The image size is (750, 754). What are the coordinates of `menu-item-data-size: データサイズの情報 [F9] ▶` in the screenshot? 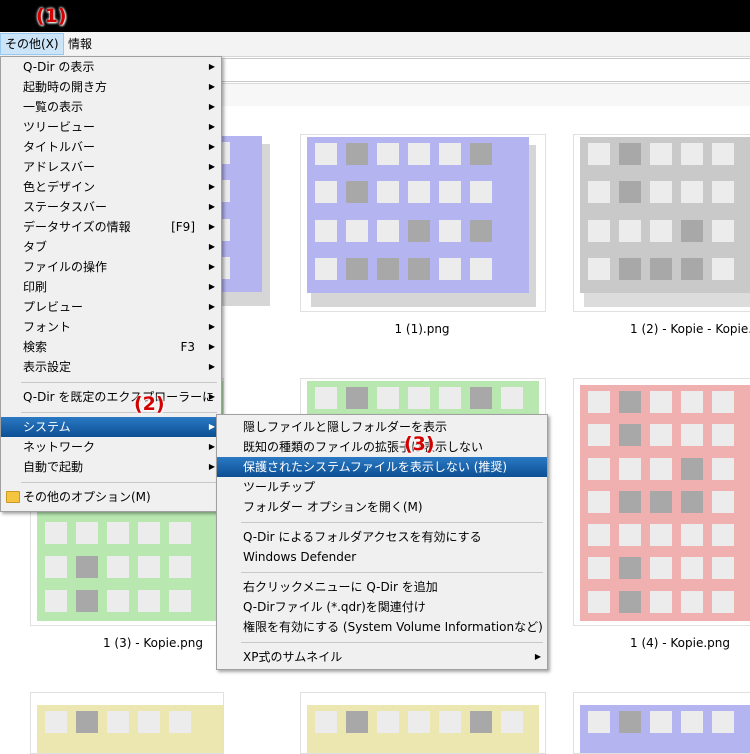 It's located at (111, 227).